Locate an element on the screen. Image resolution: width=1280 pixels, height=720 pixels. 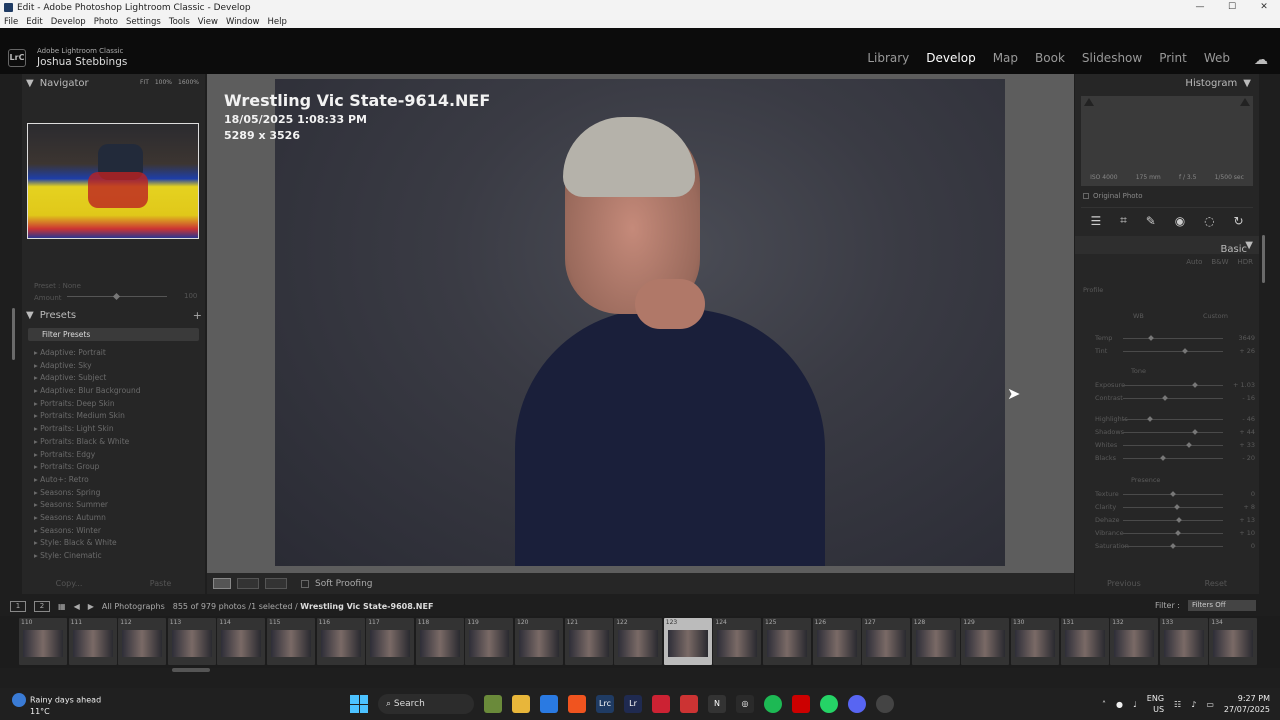
forward-arrow-icon: ▶ is located at coordinates (91, 606).